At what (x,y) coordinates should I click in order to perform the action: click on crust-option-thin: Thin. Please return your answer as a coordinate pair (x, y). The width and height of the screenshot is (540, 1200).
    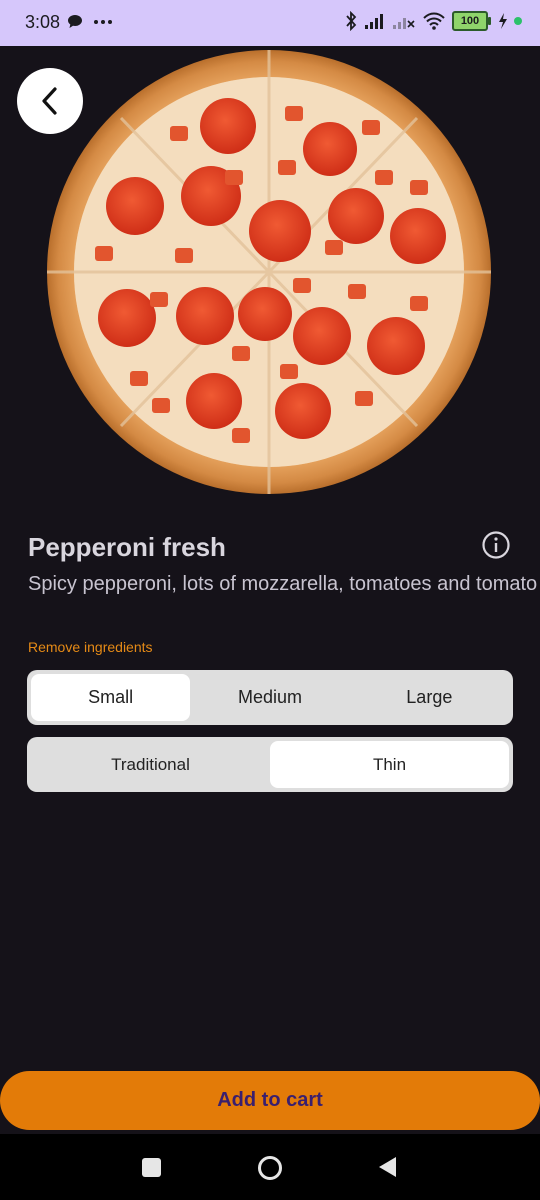
    Looking at the image, I should click on (389, 764).